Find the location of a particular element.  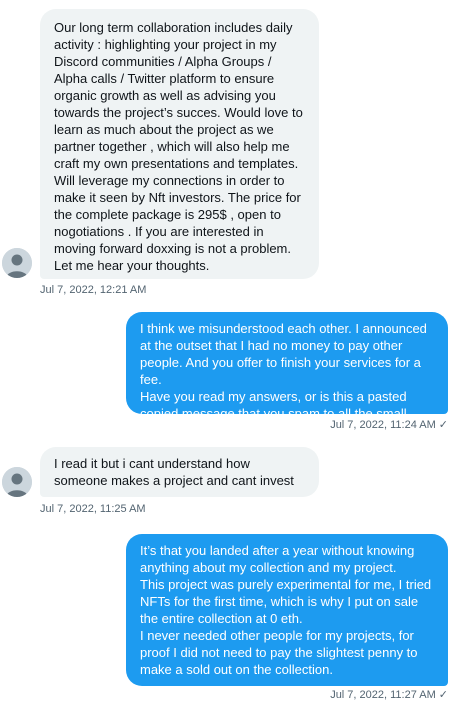

message-timestamp: Jul 7, 2022, 11:25 AM is located at coordinates (93, 509).